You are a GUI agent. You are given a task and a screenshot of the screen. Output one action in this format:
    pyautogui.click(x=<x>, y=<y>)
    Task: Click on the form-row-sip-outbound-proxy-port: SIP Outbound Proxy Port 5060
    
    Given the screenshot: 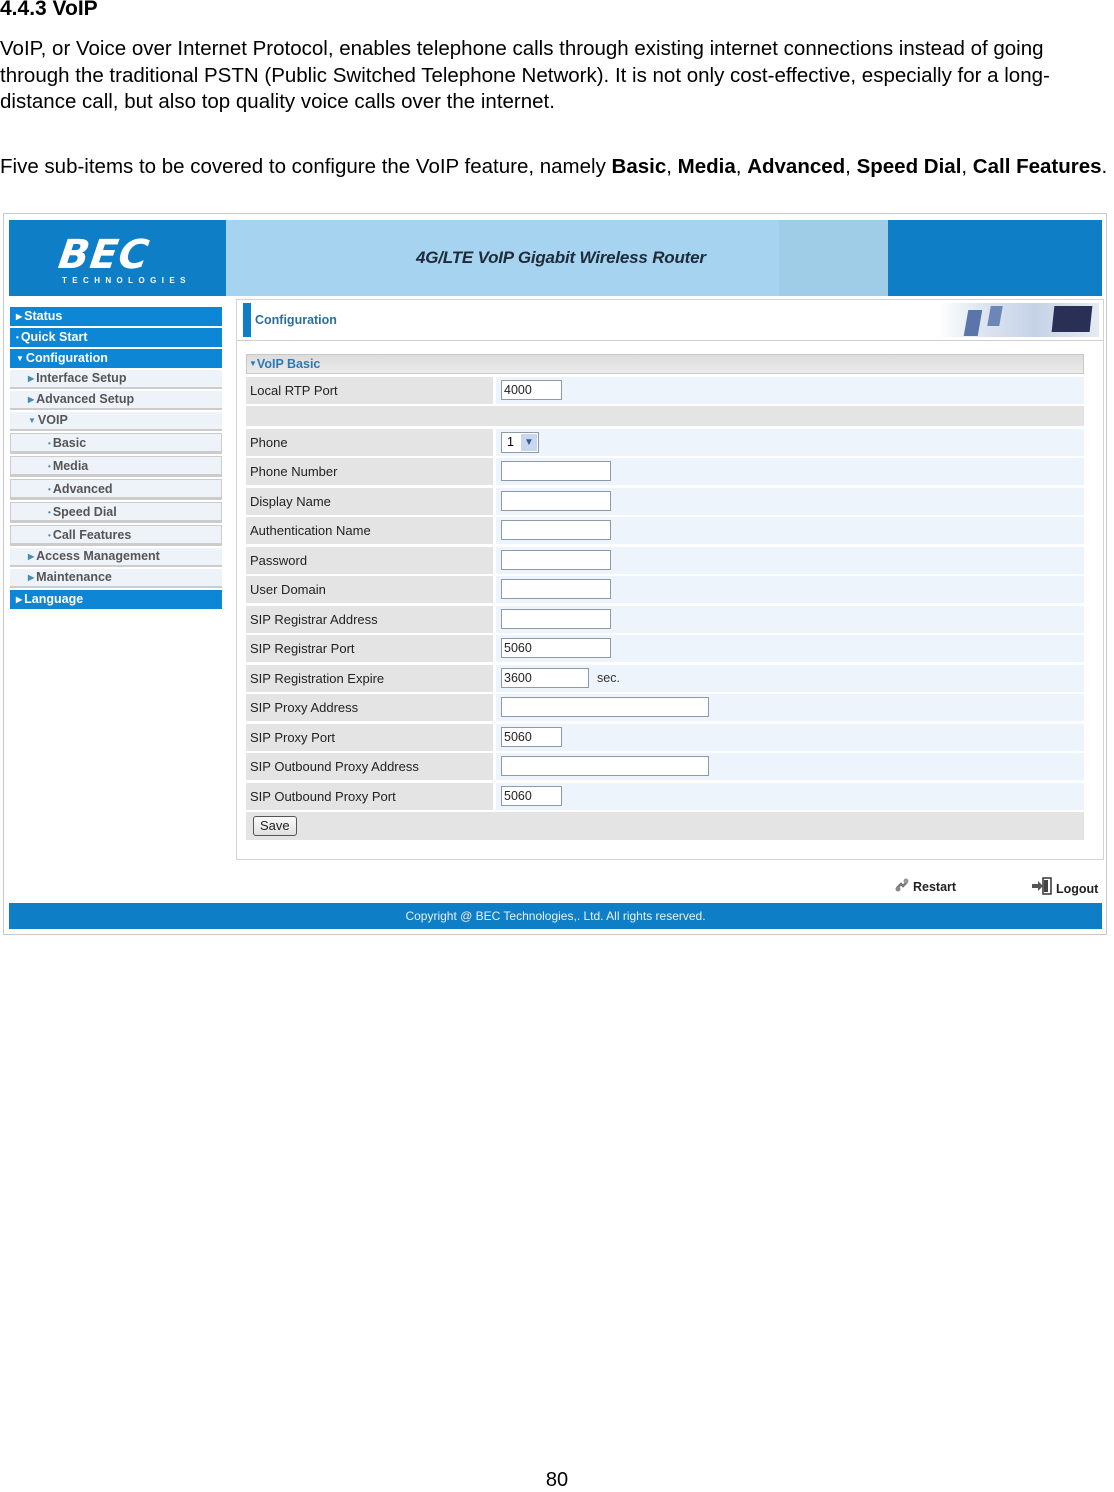 What is the action you would take?
    pyautogui.click(x=665, y=796)
    